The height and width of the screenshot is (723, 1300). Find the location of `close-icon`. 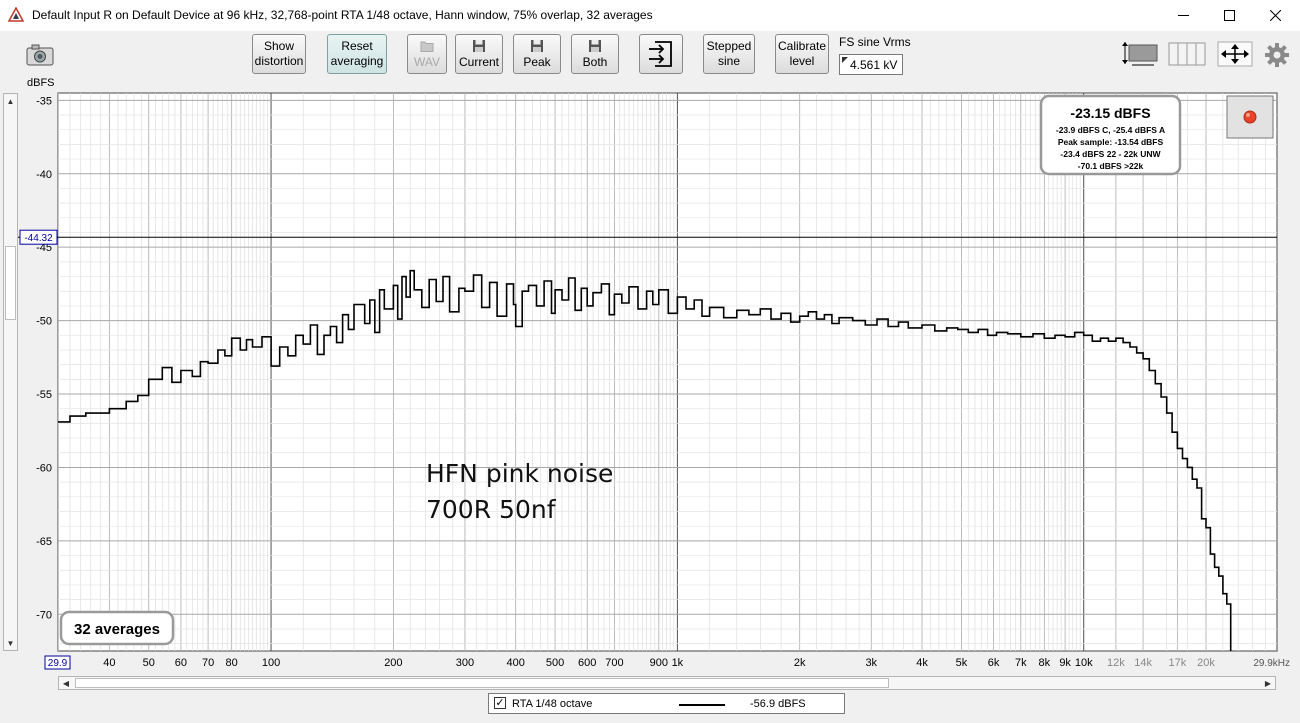

close-icon is located at coordinates (1275, 15).